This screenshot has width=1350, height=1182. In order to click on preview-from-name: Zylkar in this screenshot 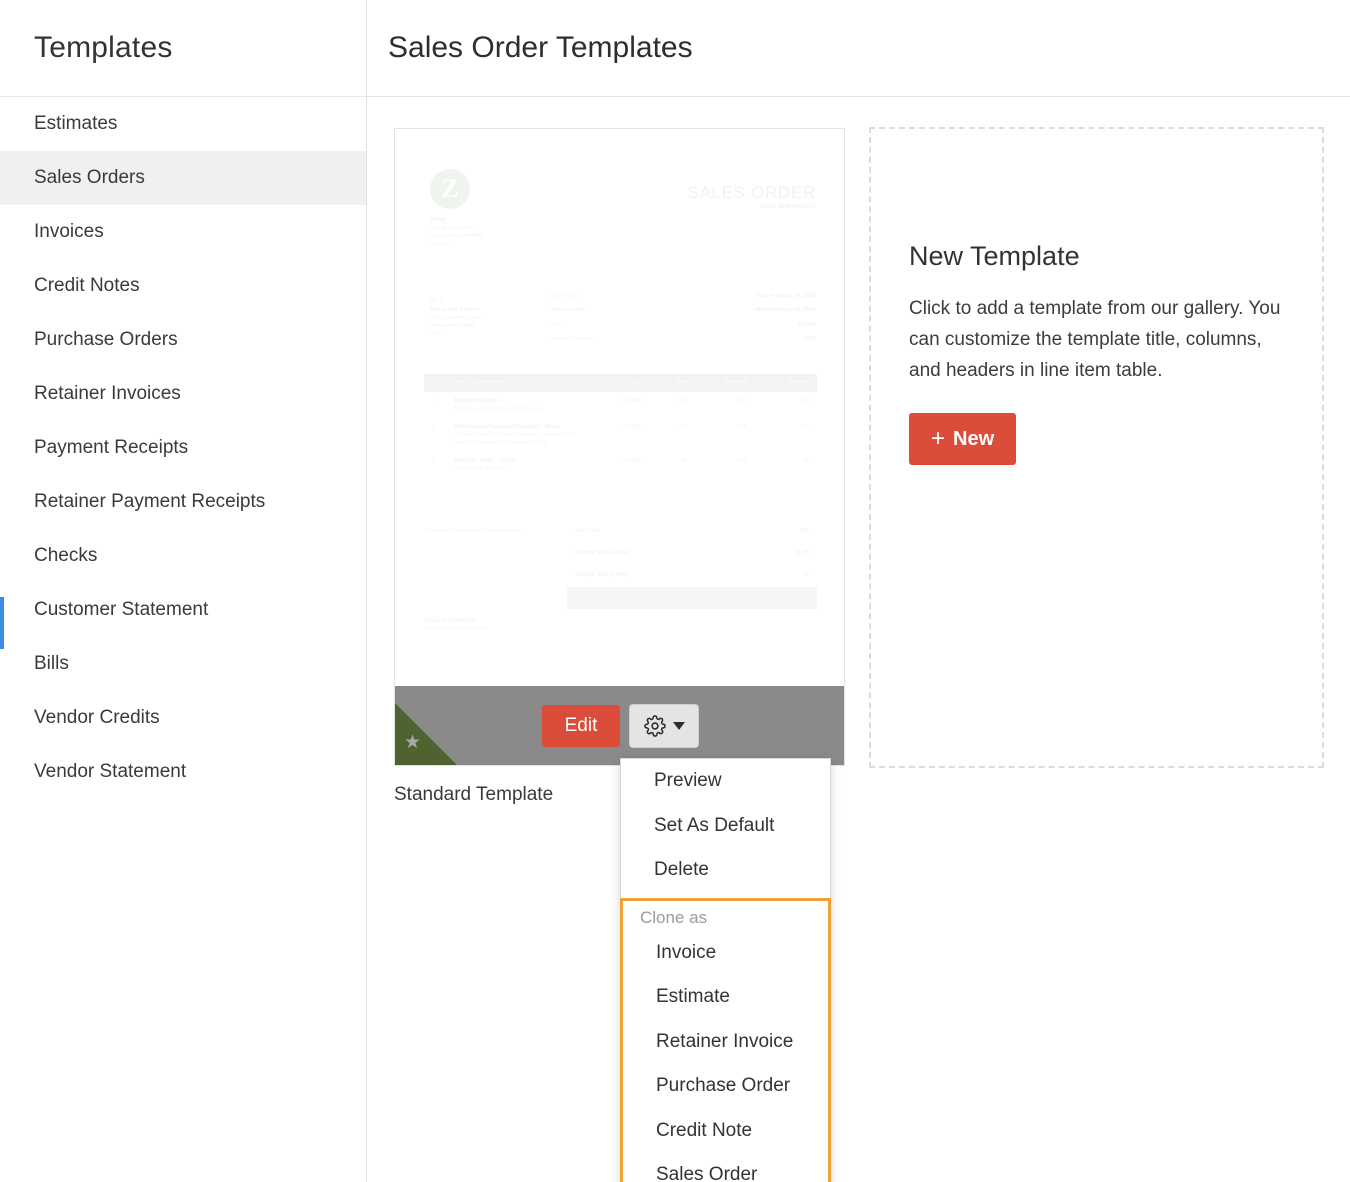, I will do `click(438, 220)`.